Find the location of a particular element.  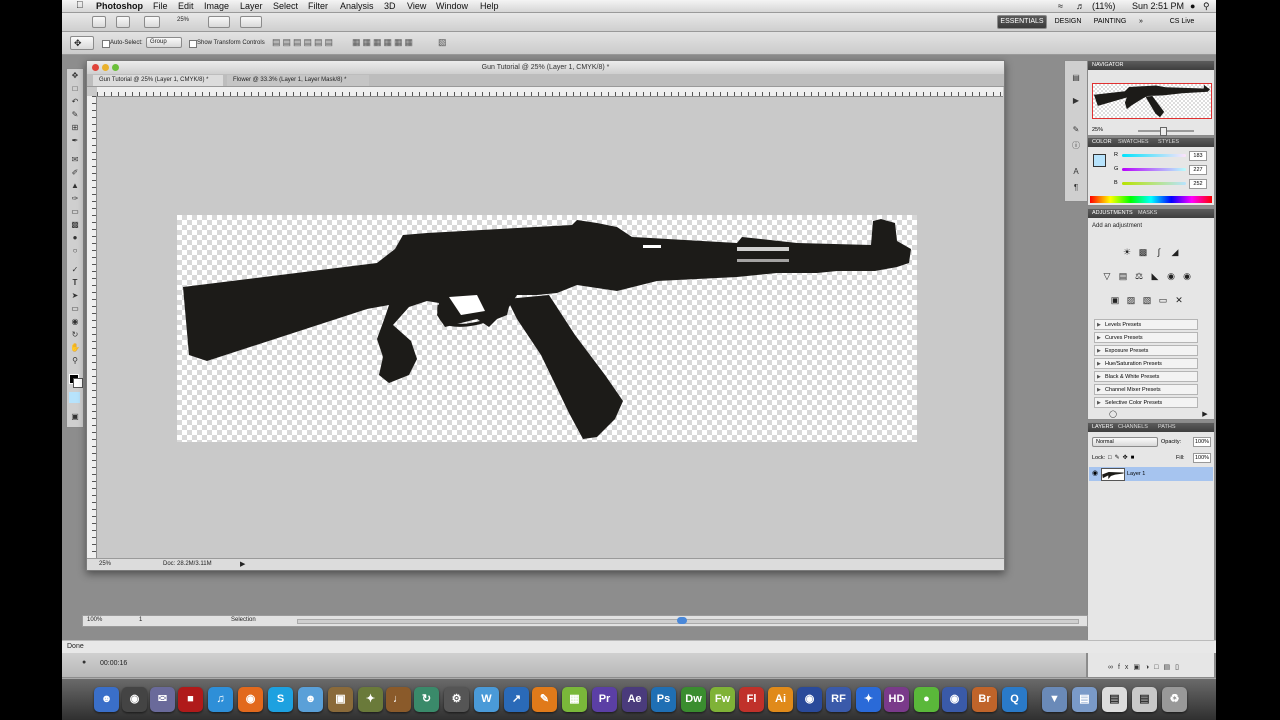

menu-analysis: Analysis is located at coordinates (357, 6).